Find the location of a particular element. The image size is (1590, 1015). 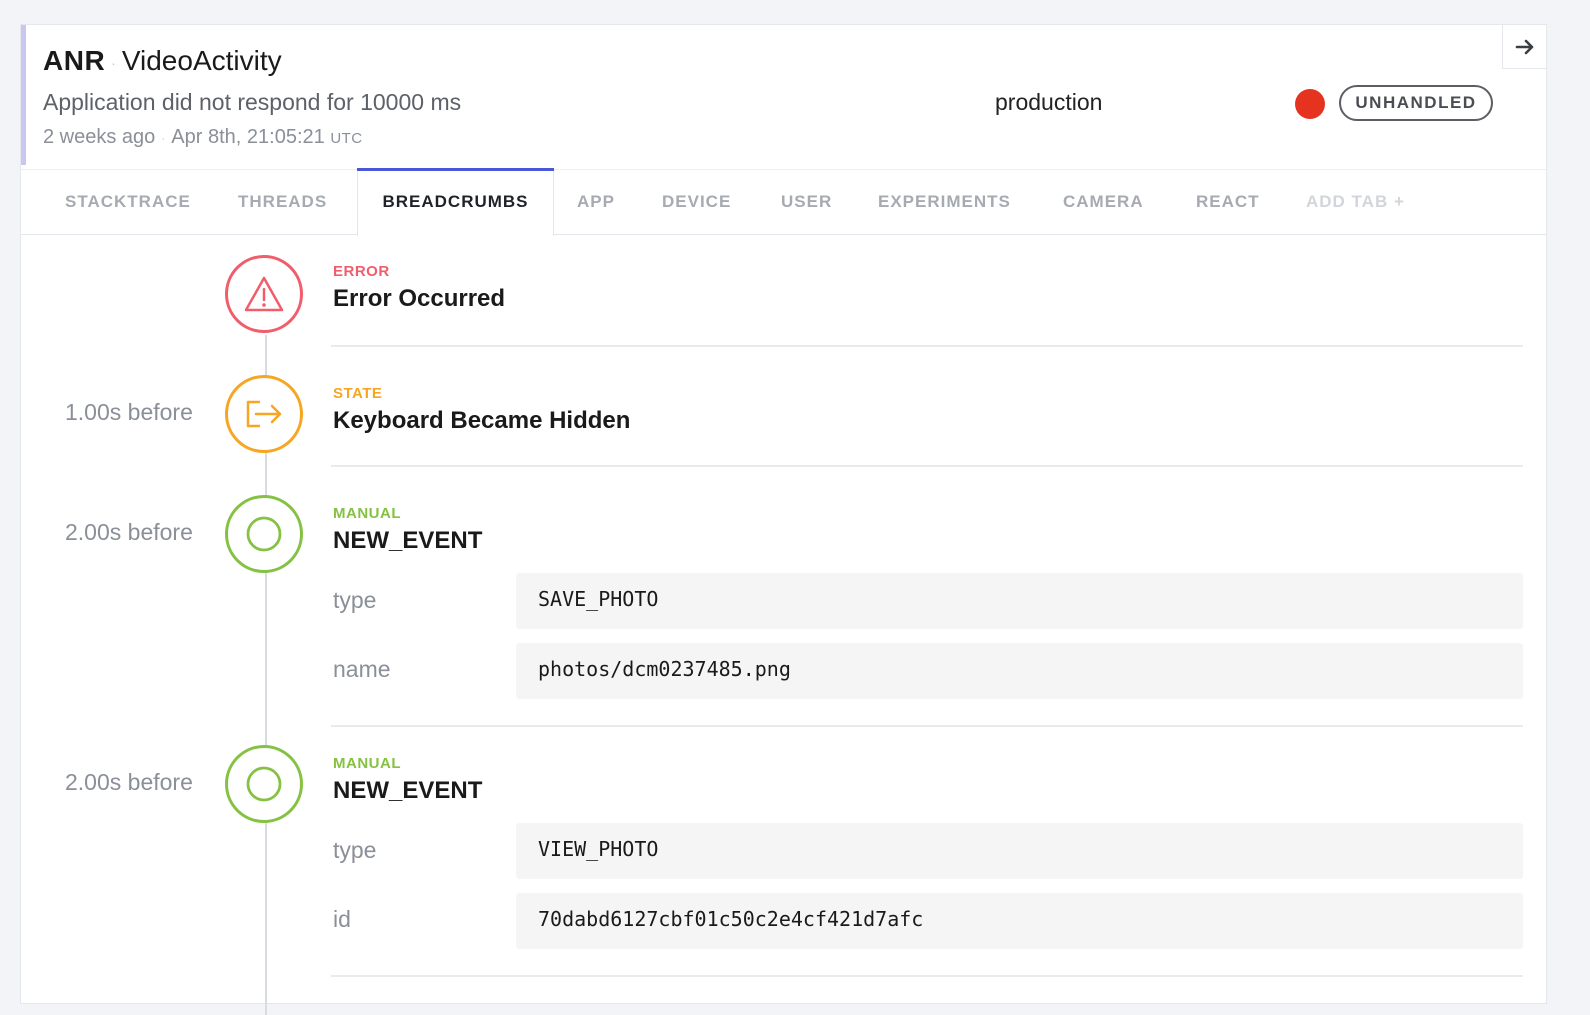

timestamp: Apr 8th, 21:05:21 is located at coordinates (248, 137).